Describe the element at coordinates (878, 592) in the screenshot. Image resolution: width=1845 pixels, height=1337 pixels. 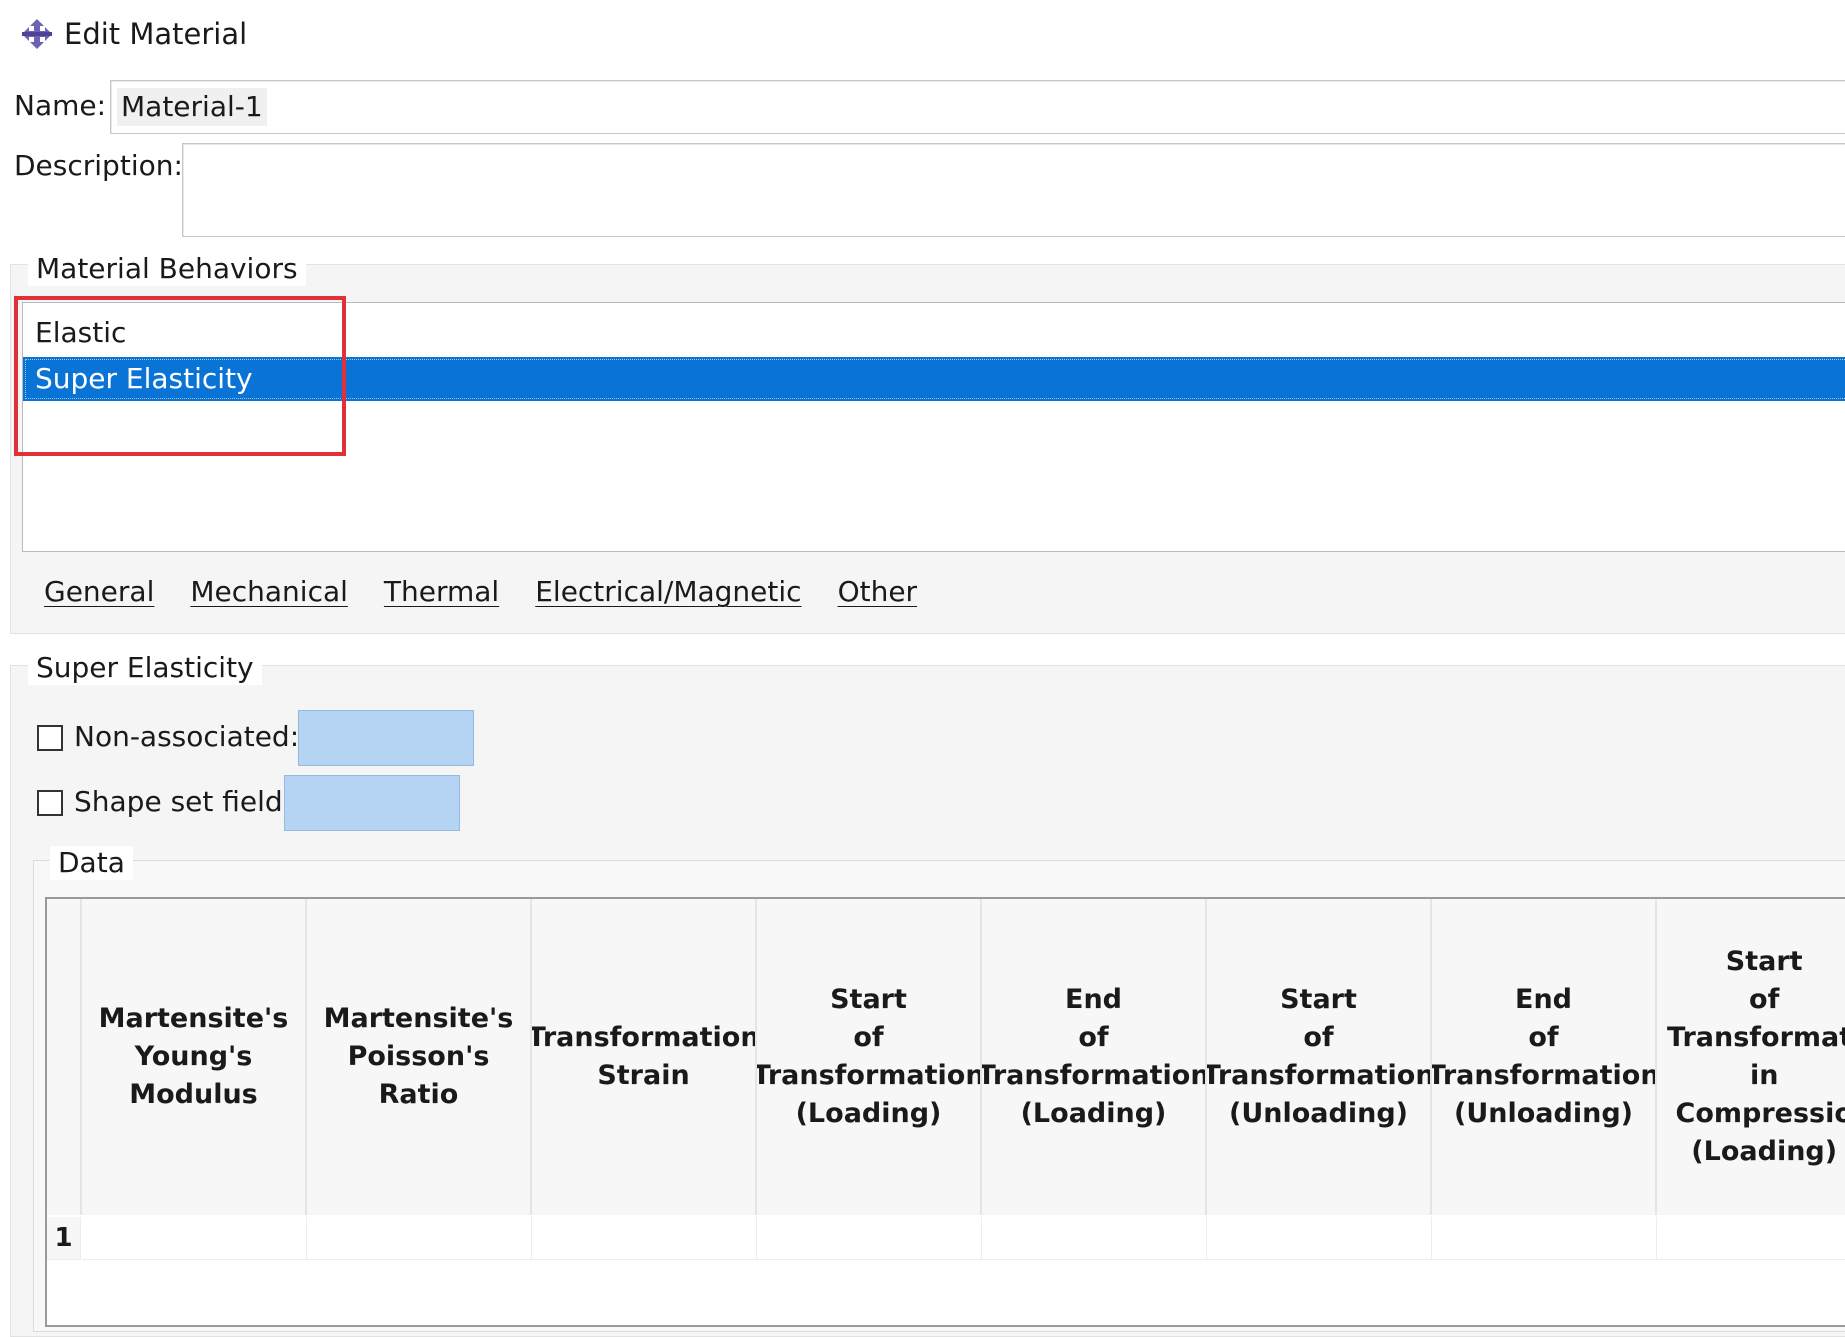
I see `menu-other: Other` at that location.